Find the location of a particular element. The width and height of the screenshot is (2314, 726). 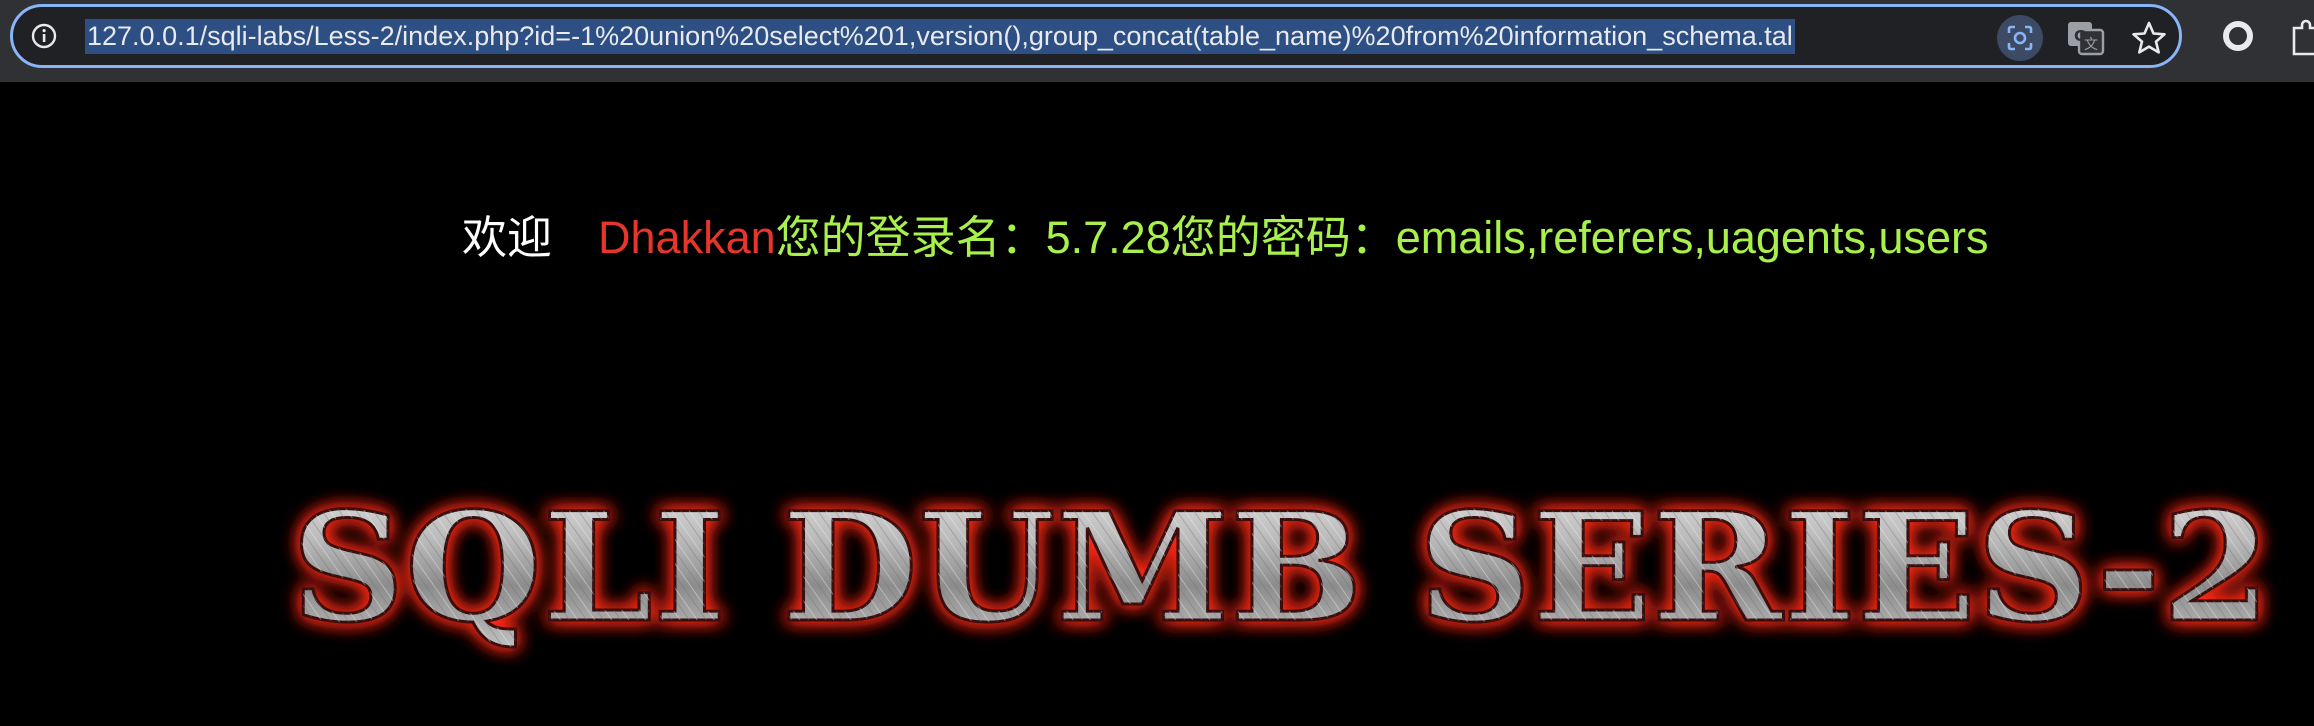

extensions-puzzle-icon is located at coordinates (2302, 38).